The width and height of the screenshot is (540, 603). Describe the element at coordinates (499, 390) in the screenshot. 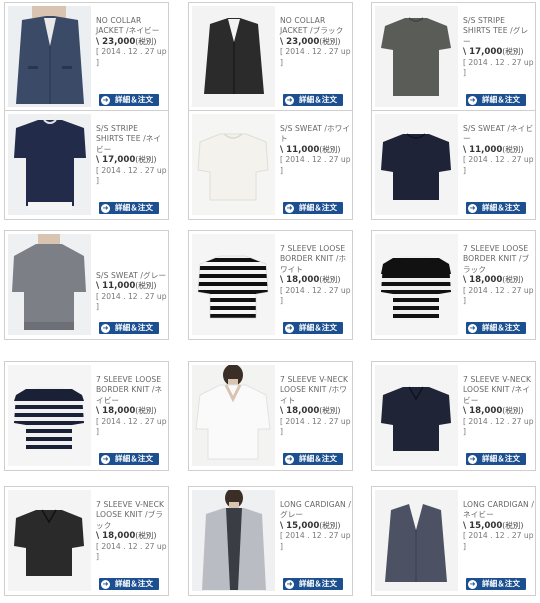

I see `product-name: 7 SLEEVE V-NECK LOOSE KNIT /ネイビー` at that location.